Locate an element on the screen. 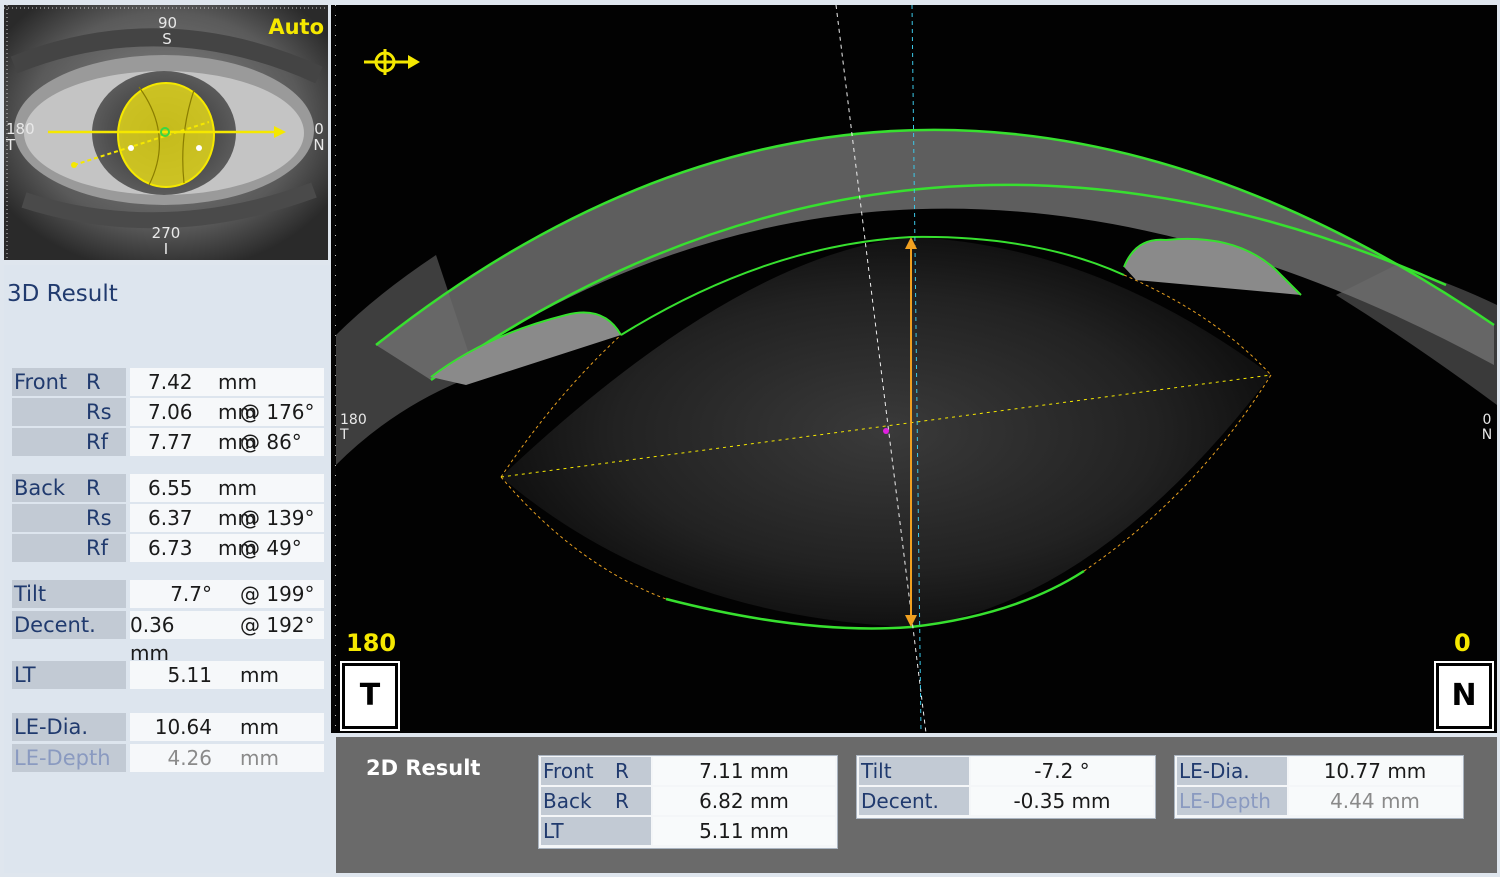 The image size is (1500, 877). right-side-direction: N is located at coordinates (1487, 435).